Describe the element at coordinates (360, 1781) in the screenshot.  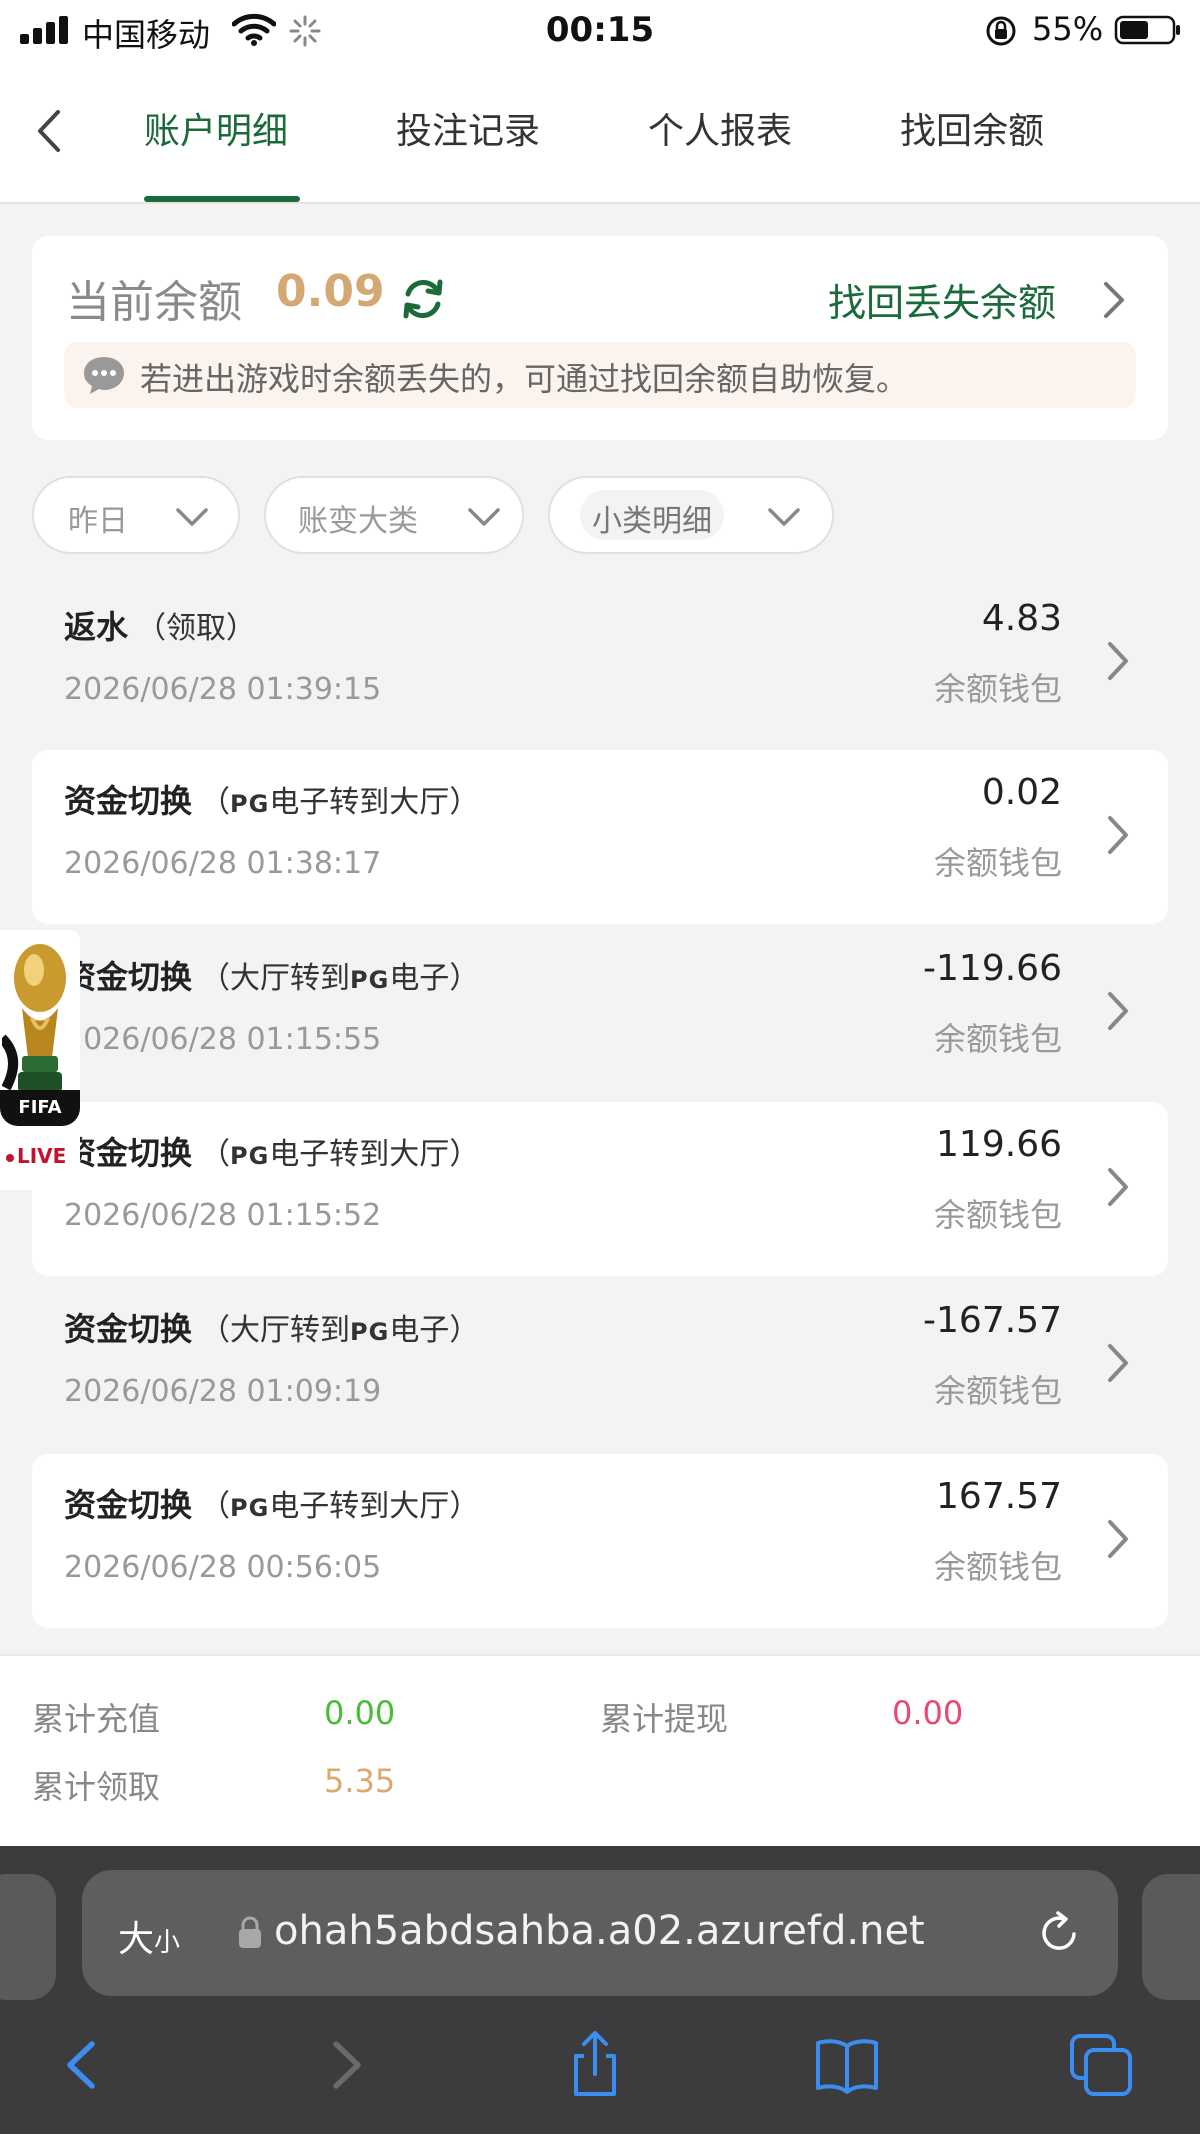
I see `total-claim-value: 5.35` at that location.